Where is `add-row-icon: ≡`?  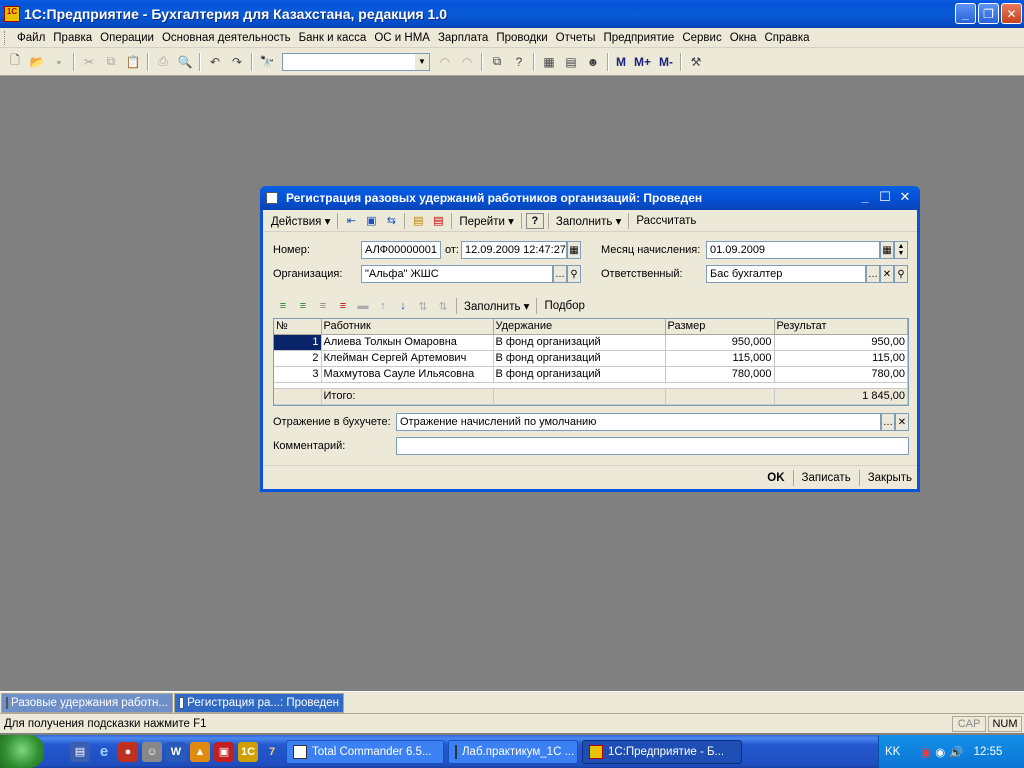 add-row-icon: ≡ is located at coordinates (283, 306).